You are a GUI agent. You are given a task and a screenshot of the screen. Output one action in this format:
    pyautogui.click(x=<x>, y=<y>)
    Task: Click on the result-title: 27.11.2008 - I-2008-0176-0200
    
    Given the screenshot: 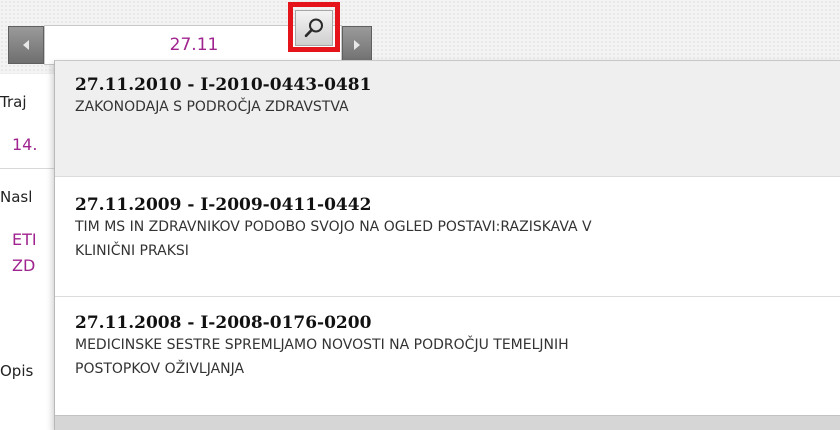 What is the action you would take?
    pyautogui.click(x=223, y=323)
    